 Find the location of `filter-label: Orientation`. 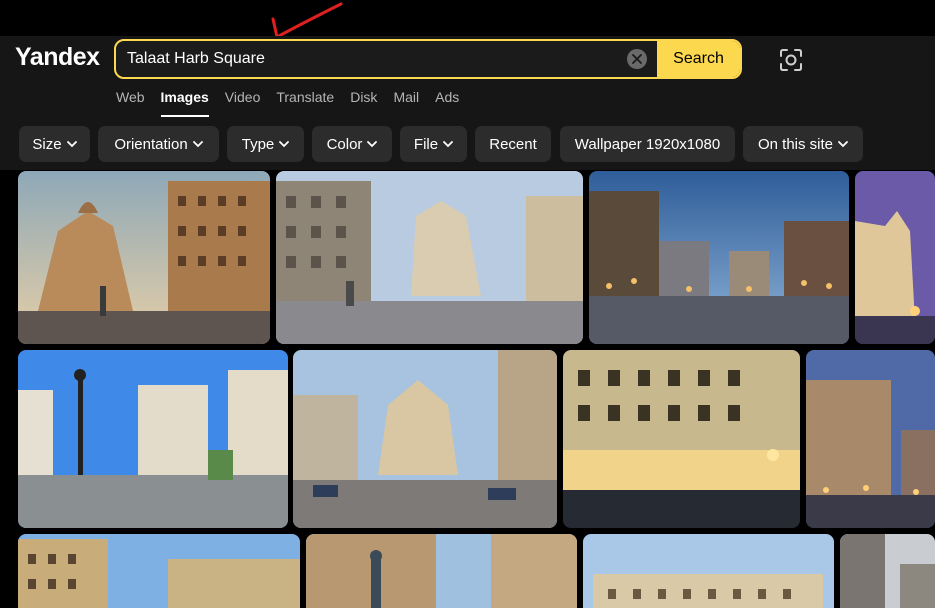

filter-label: Orientation is located at coordinates (151, 144).